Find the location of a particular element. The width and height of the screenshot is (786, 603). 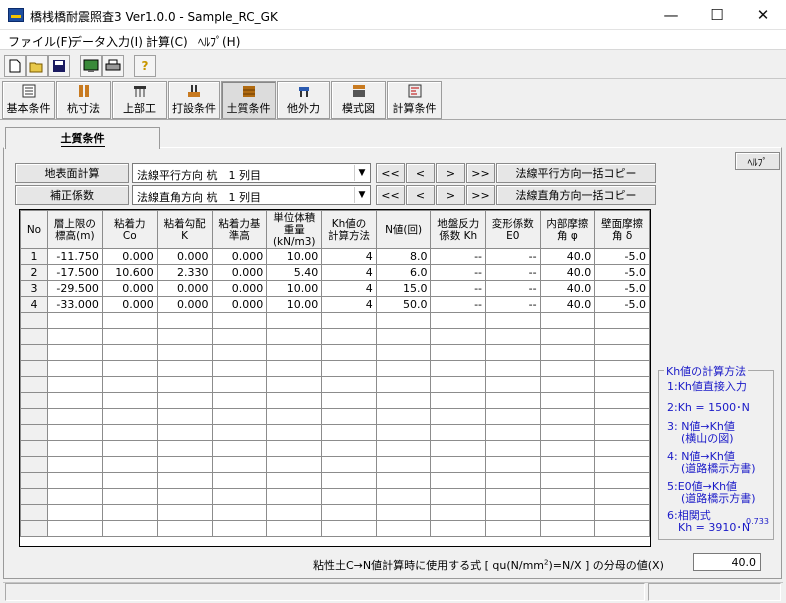

tab-basic-conditions: 基本条件 is located at coordinates (28, 100).